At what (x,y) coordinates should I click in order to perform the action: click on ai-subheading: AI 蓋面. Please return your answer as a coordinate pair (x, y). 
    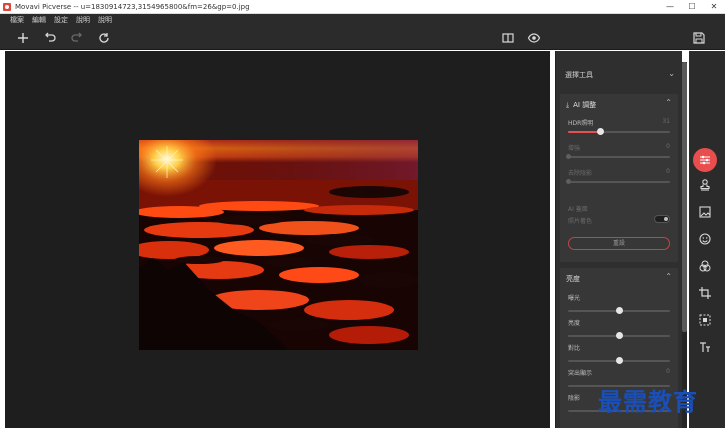
    Looking at the image, I should click on (578, 209).